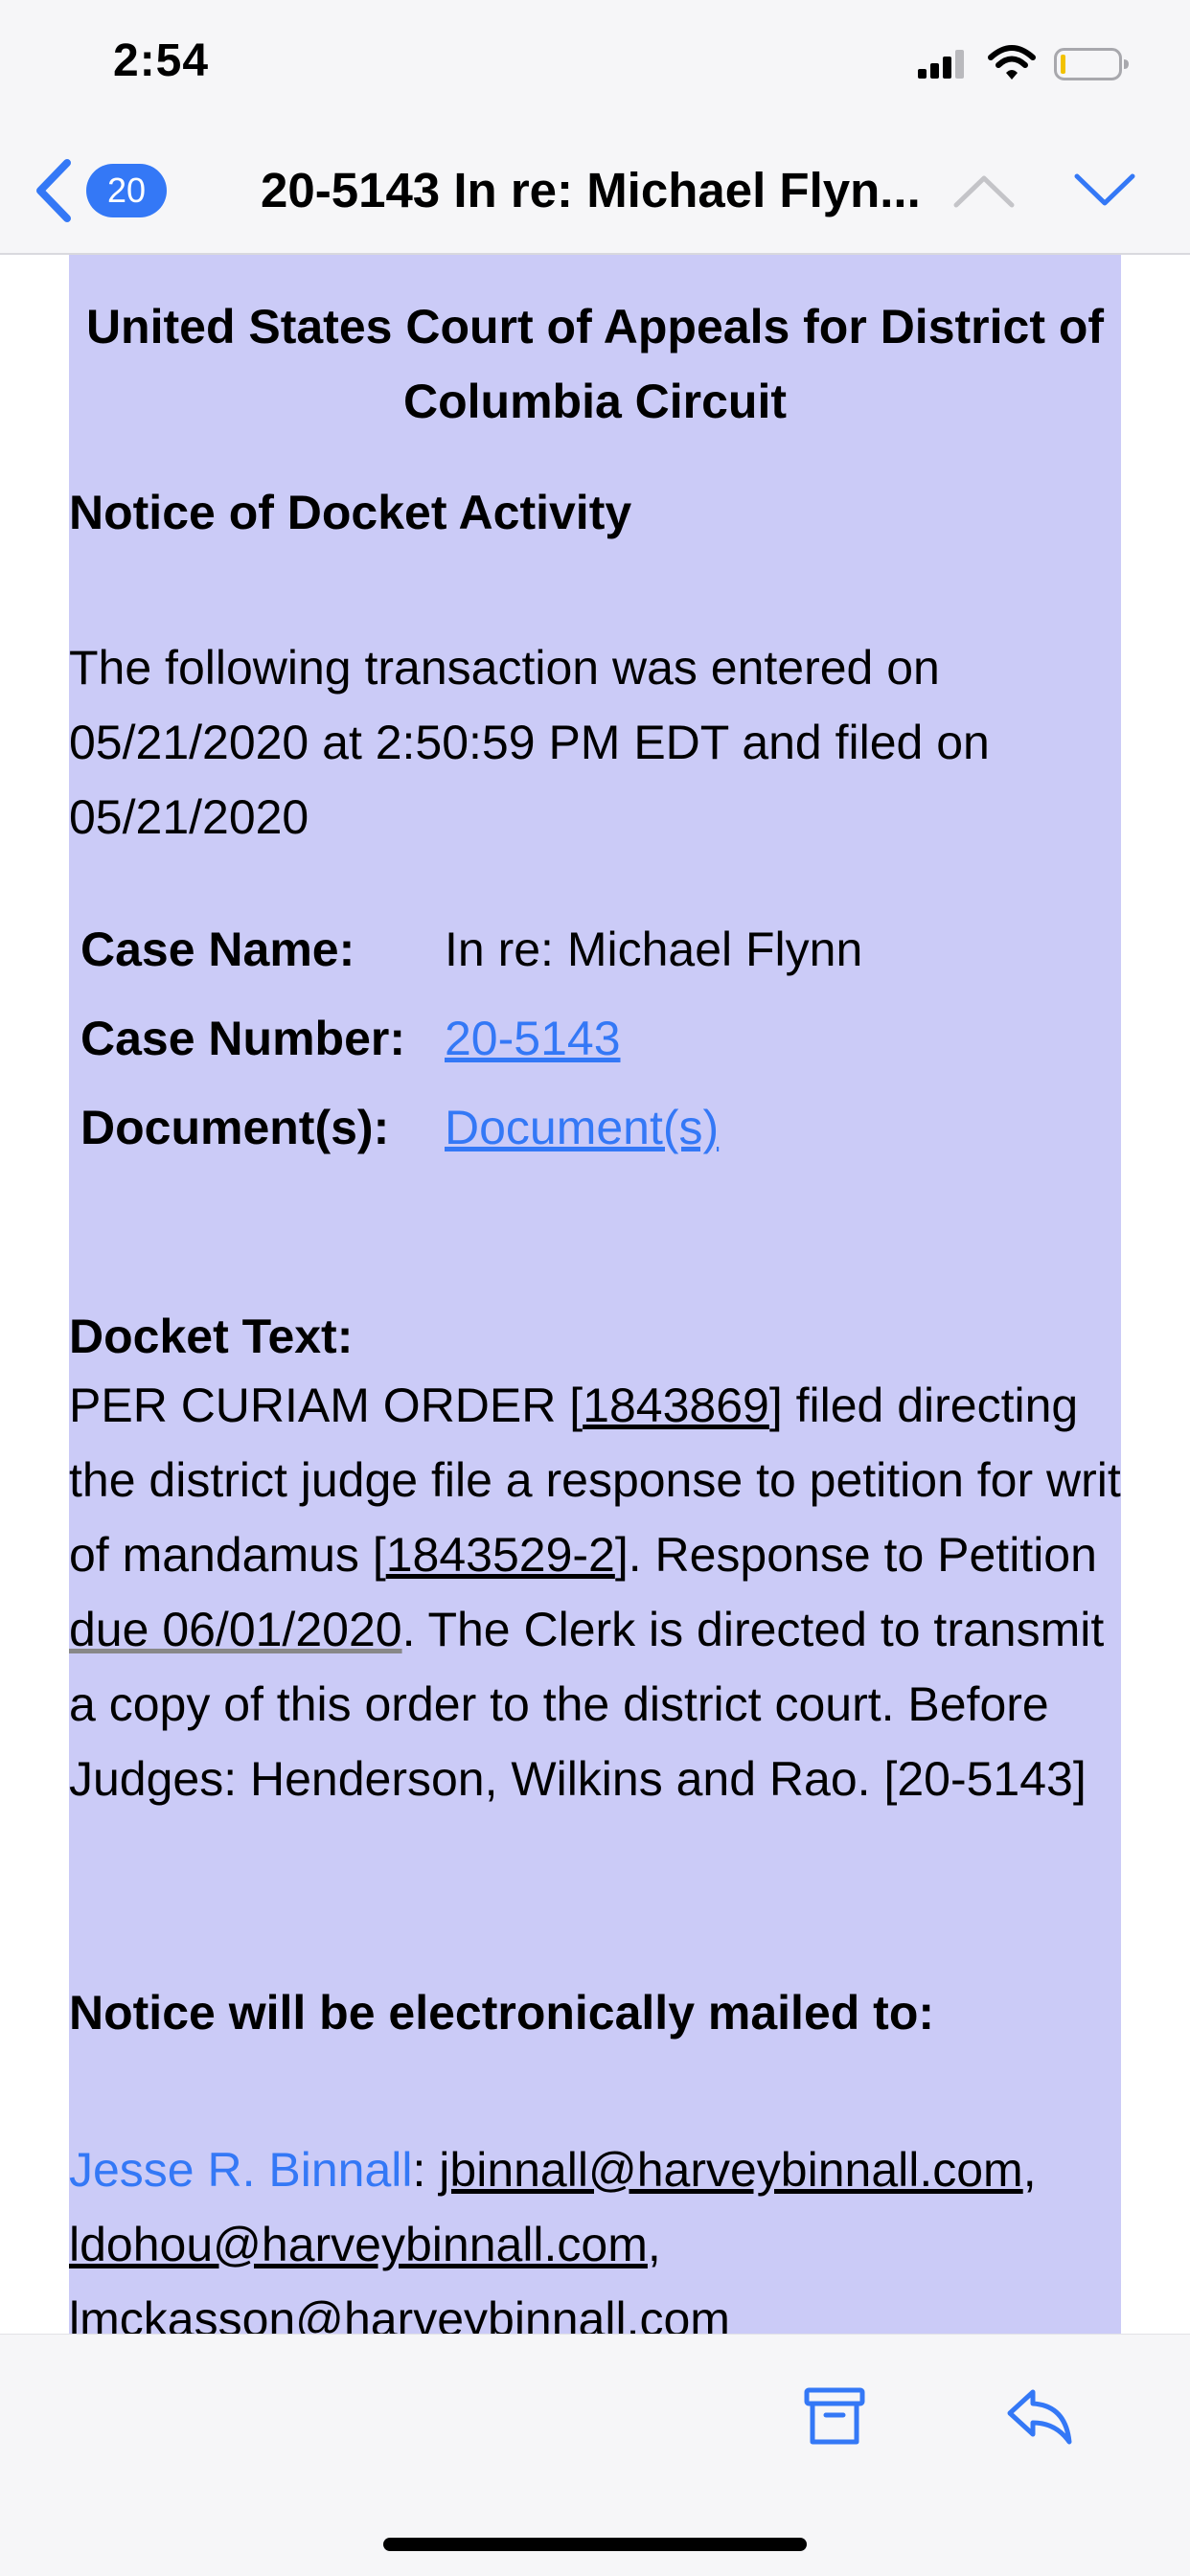 The height and width of the screenshot is (2576, 1190). Describe the element at coordinates (1104, 191) in the screenshot. I see `chevron-down-icon` at that location.